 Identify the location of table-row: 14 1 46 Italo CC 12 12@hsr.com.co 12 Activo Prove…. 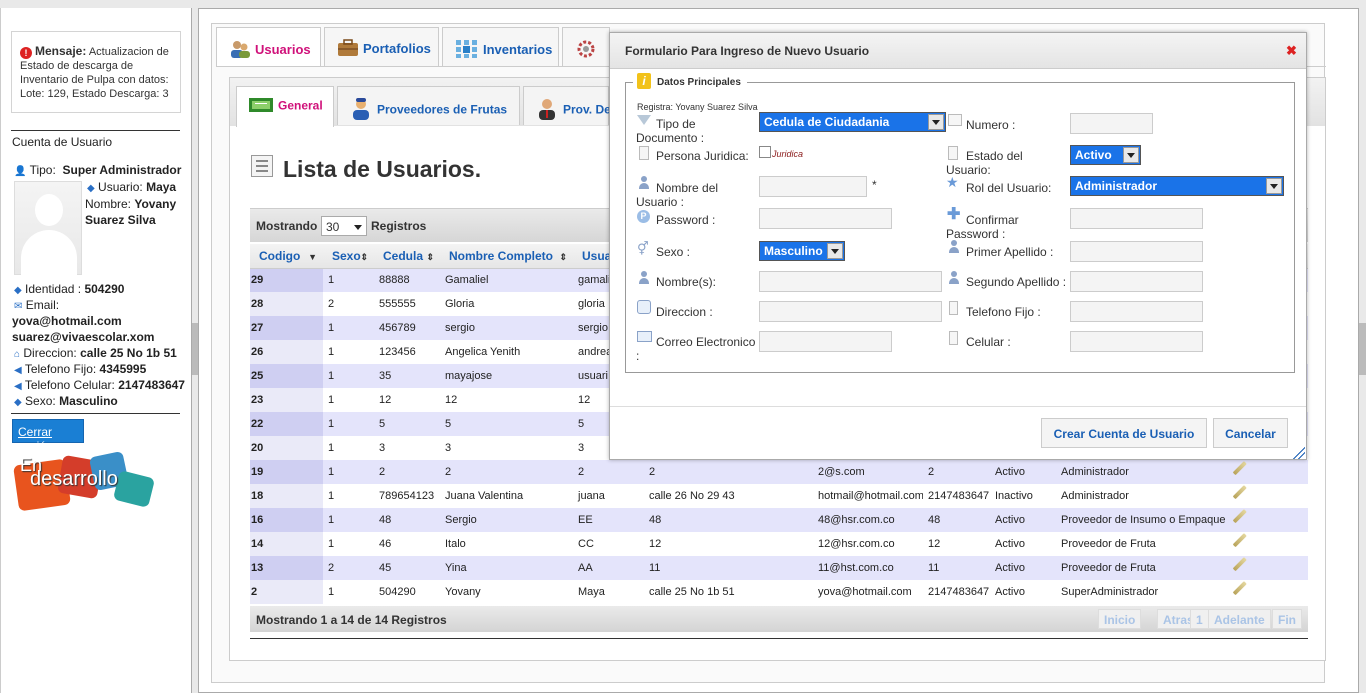
(779, 544).